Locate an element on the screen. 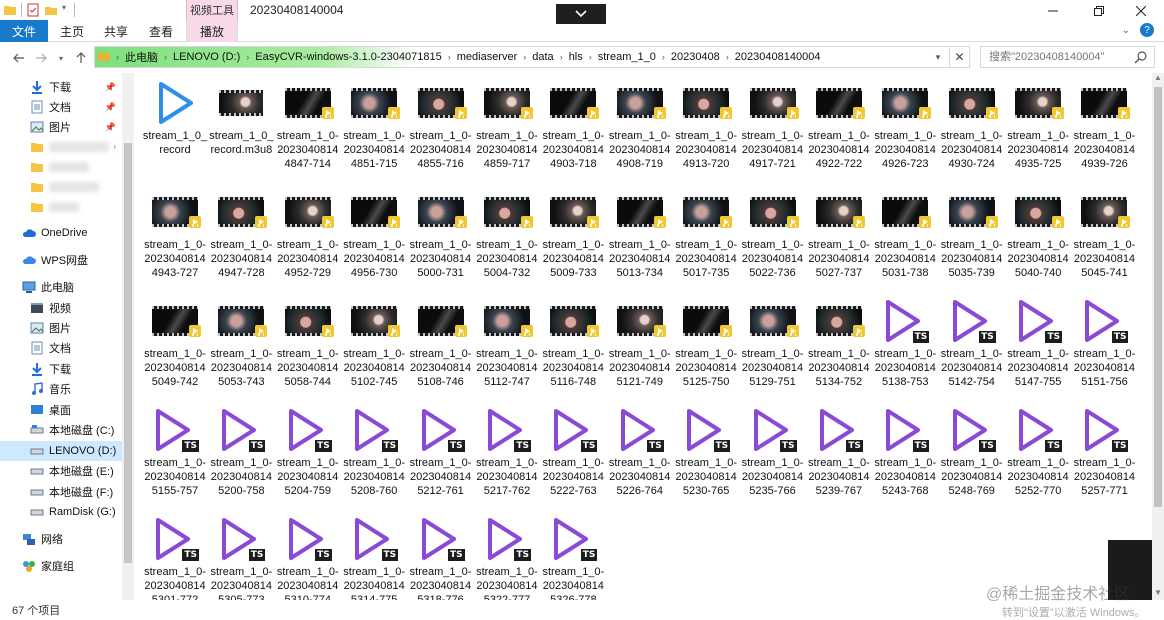 The width and height of the screenshot is (1164, 620). search-icon is located at coordinates (1141, 57).